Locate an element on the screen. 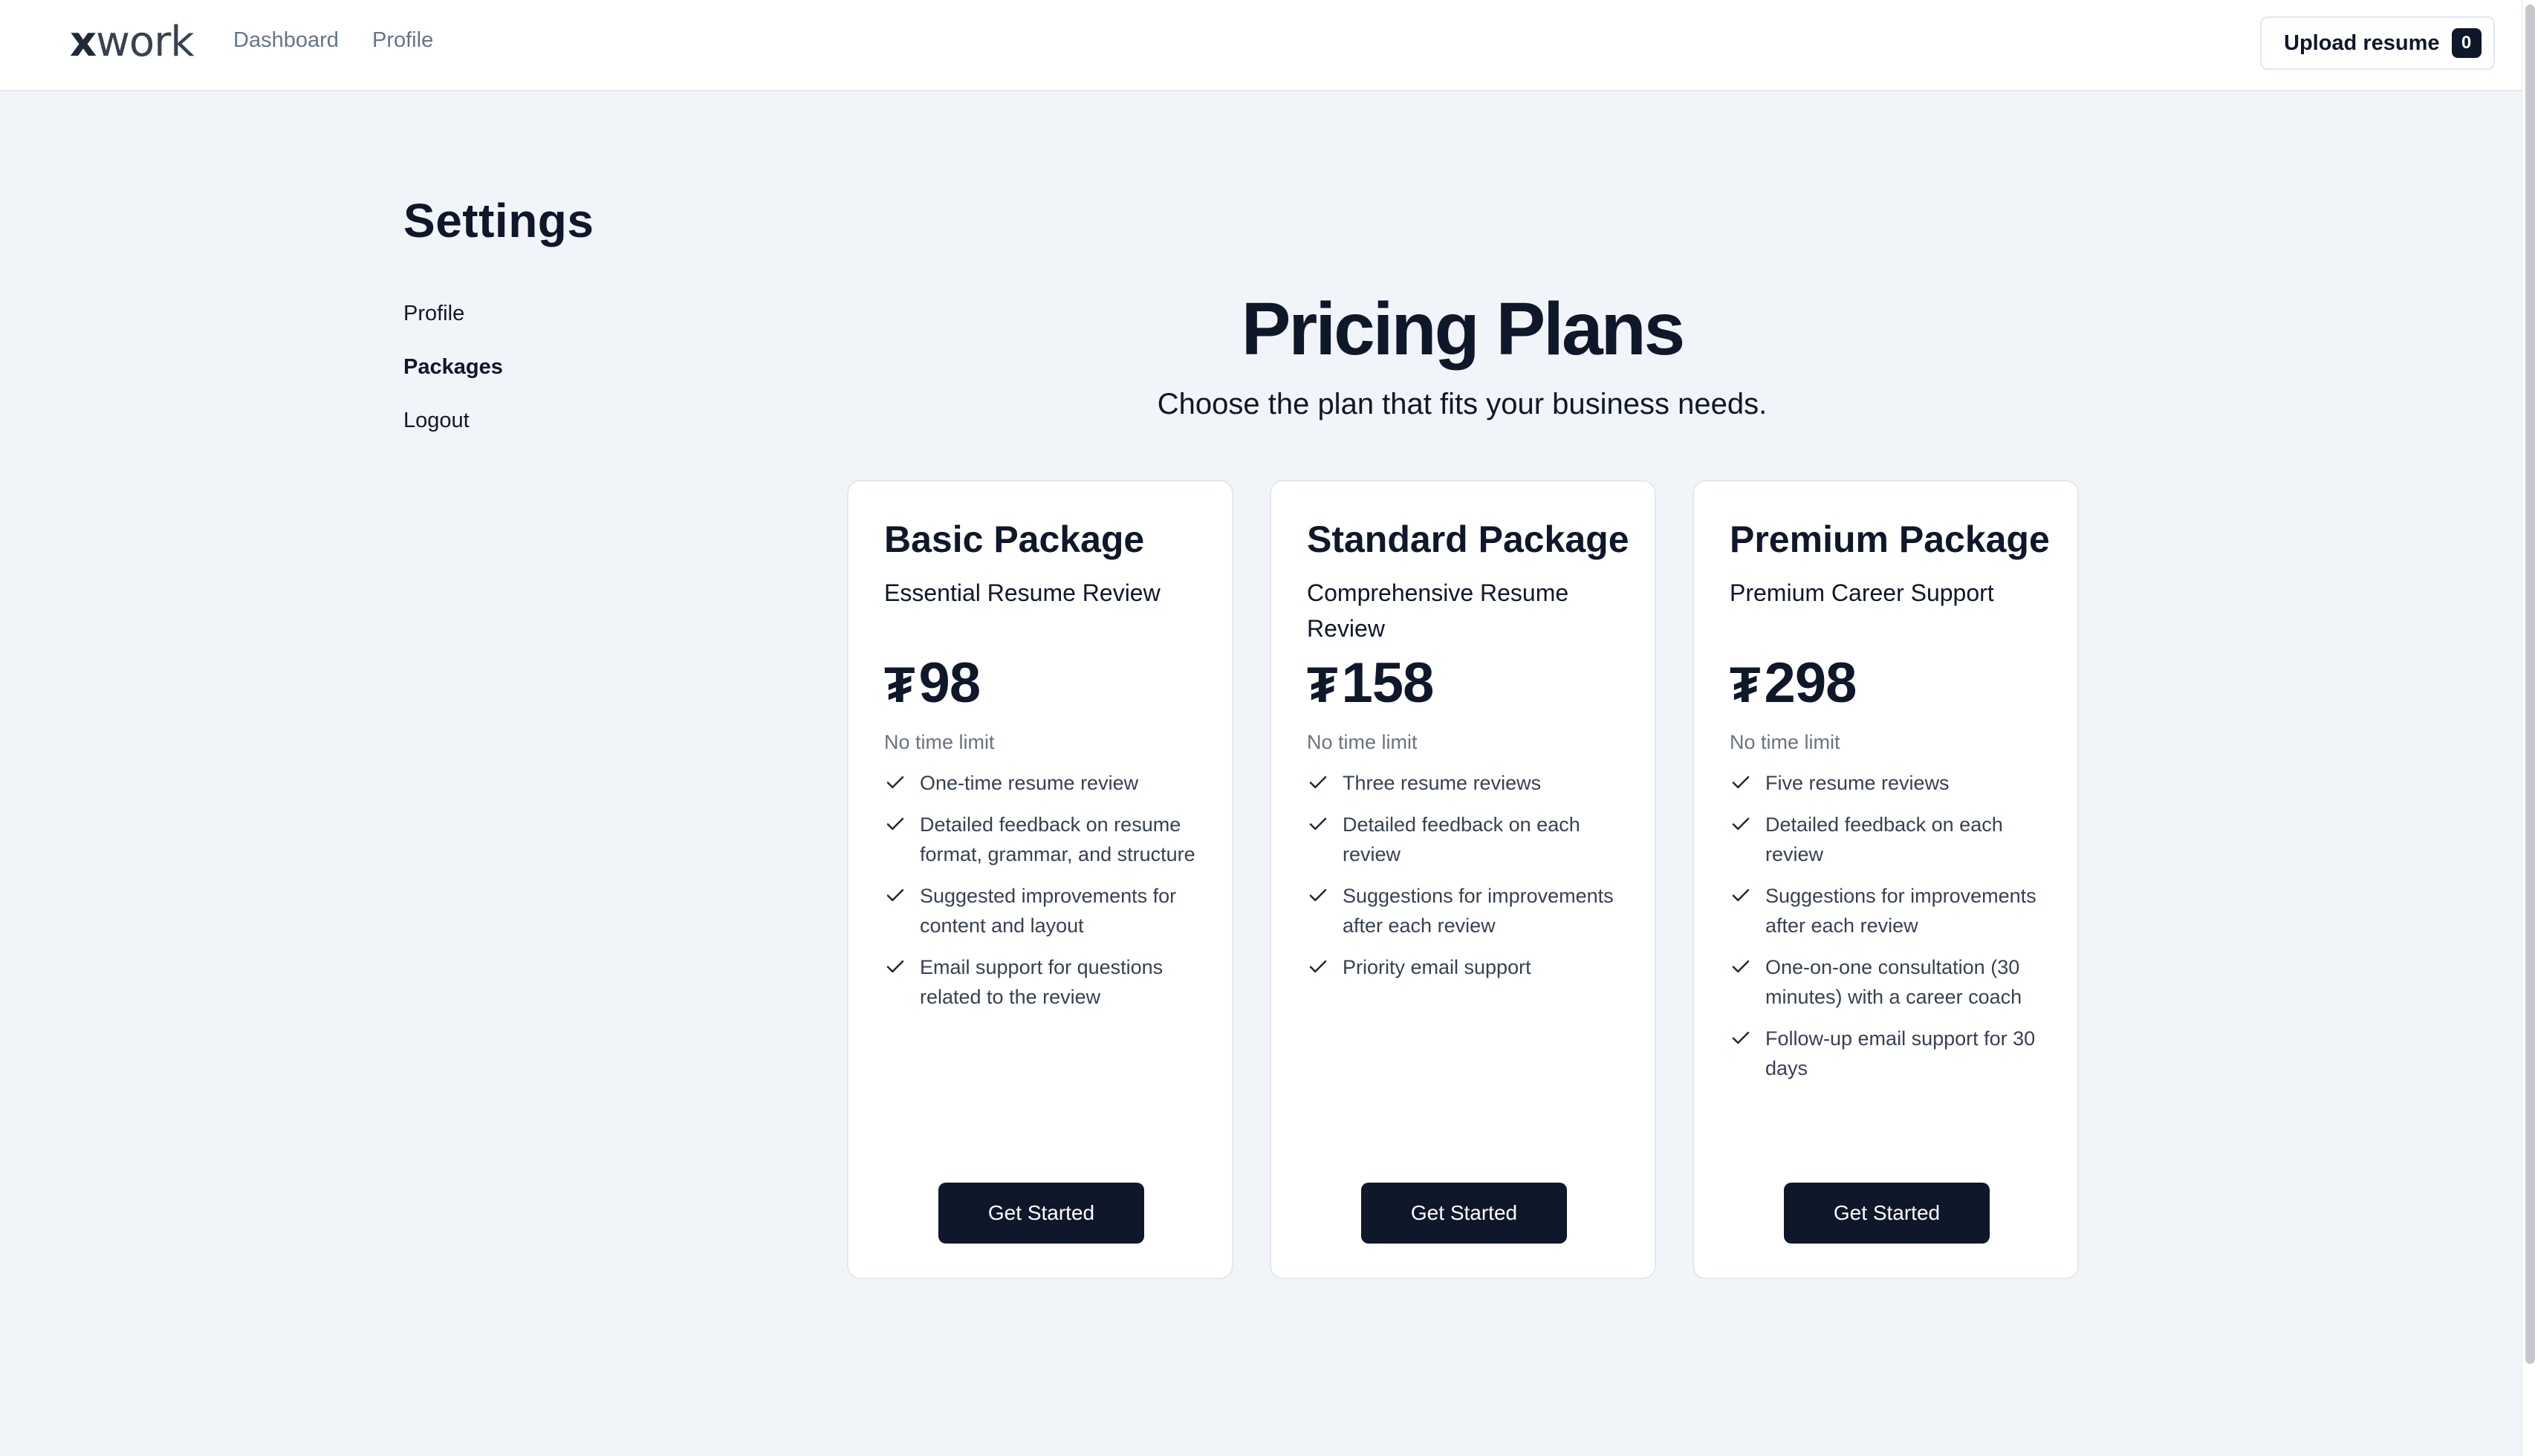 The height and width of the screenshot is (1456, 2538). feature-item: Five resume reviews is located at coordinates (1893, 783).